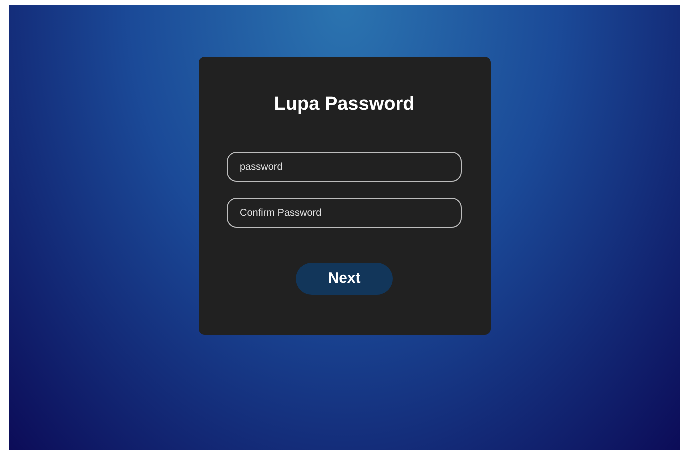 This screenshot has height=450, width=681. I want to click on password-field: Confirm Password, so click(344, 213).